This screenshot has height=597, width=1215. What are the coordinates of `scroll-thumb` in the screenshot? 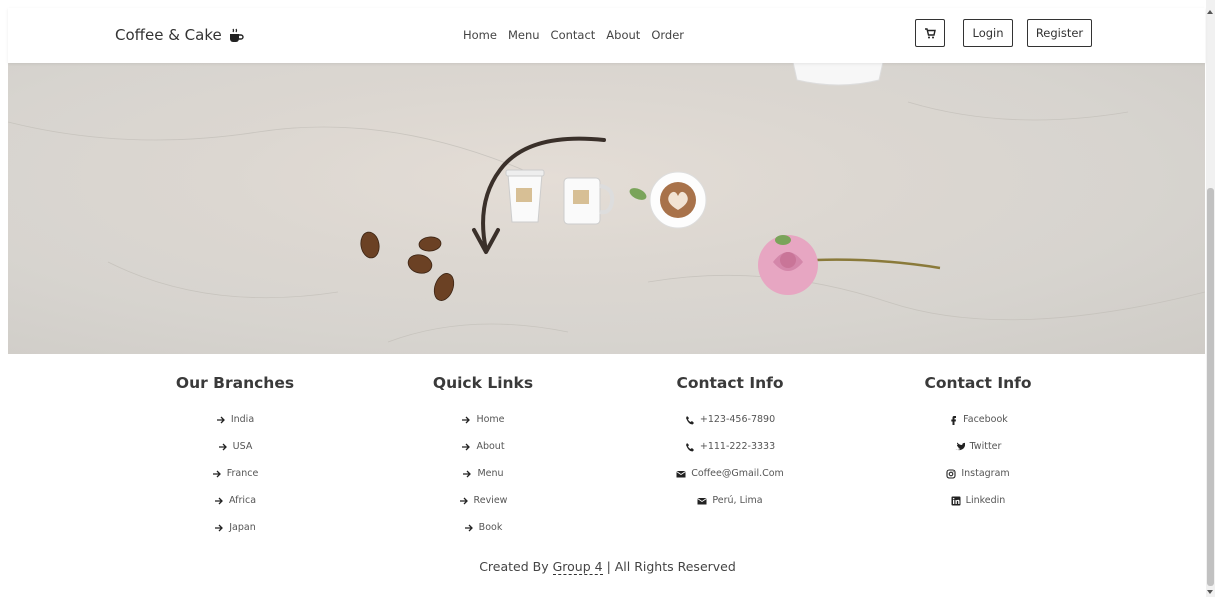 It's located at (1210, 387).